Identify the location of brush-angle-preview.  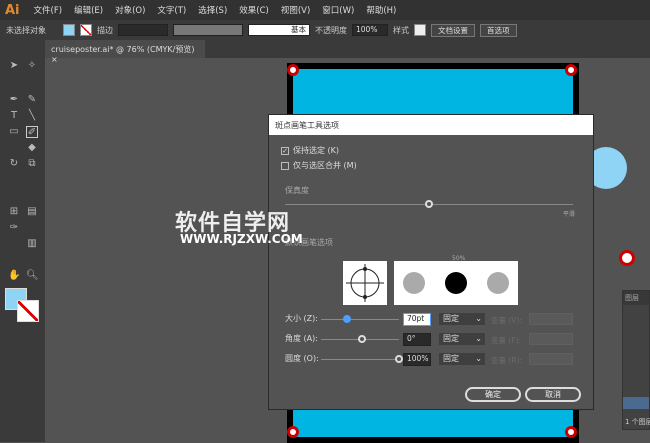
(365, 283).